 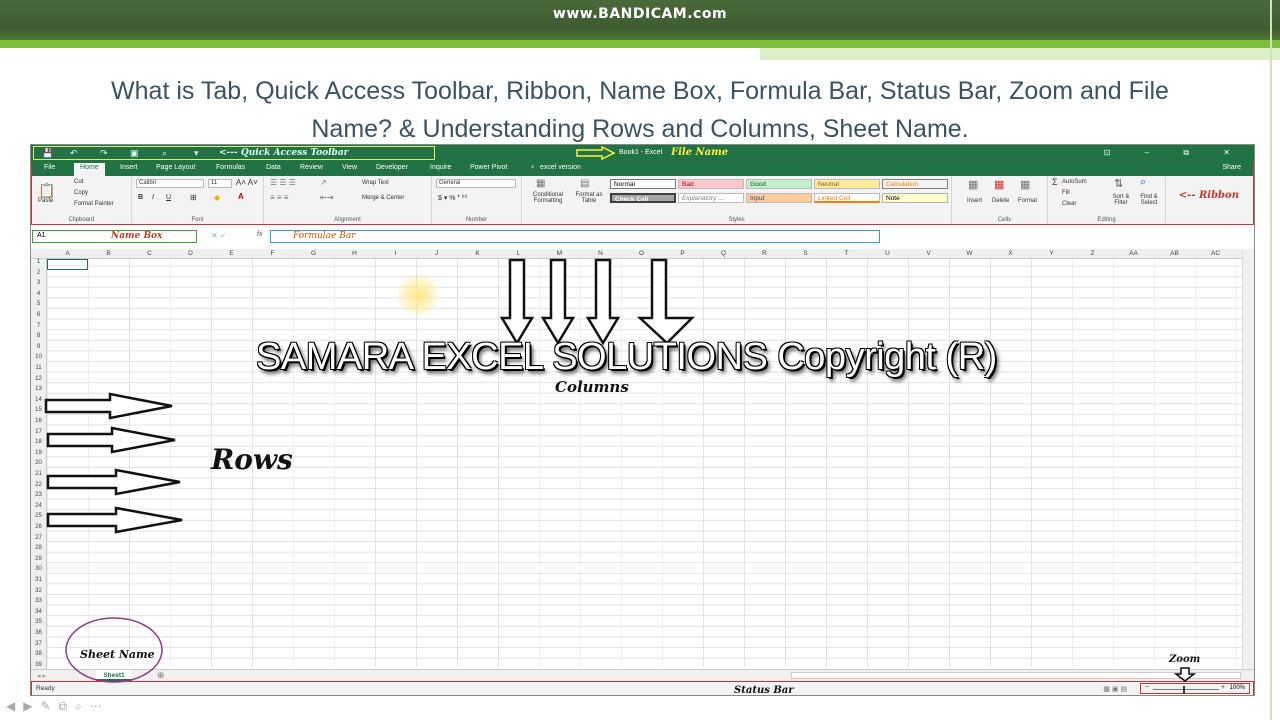 What do you see at coordinates (805, 253) in the screenshot?
I see `column-header: S` at bounding box center [805, 253].